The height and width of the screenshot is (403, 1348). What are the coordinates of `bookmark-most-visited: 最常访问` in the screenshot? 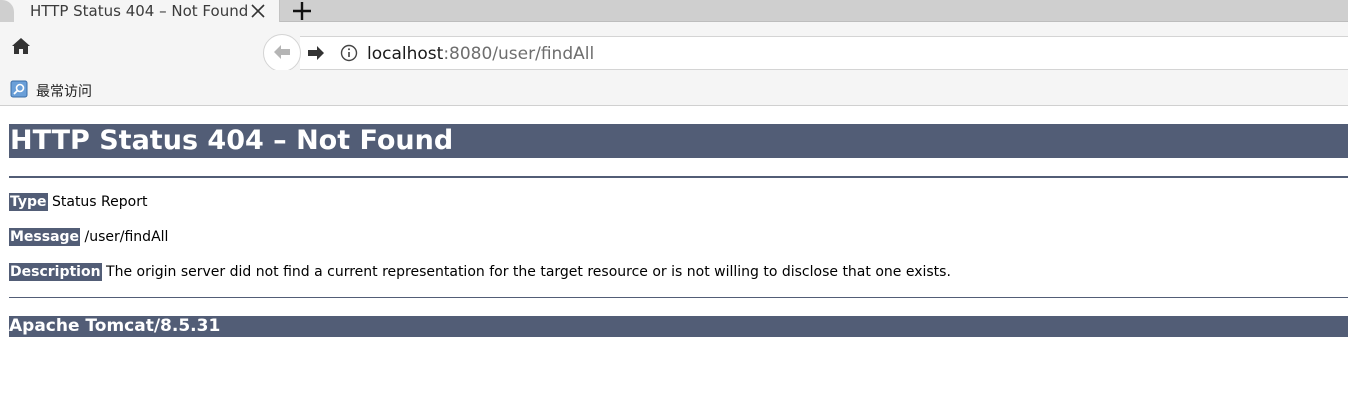 It's located at (64, 91).